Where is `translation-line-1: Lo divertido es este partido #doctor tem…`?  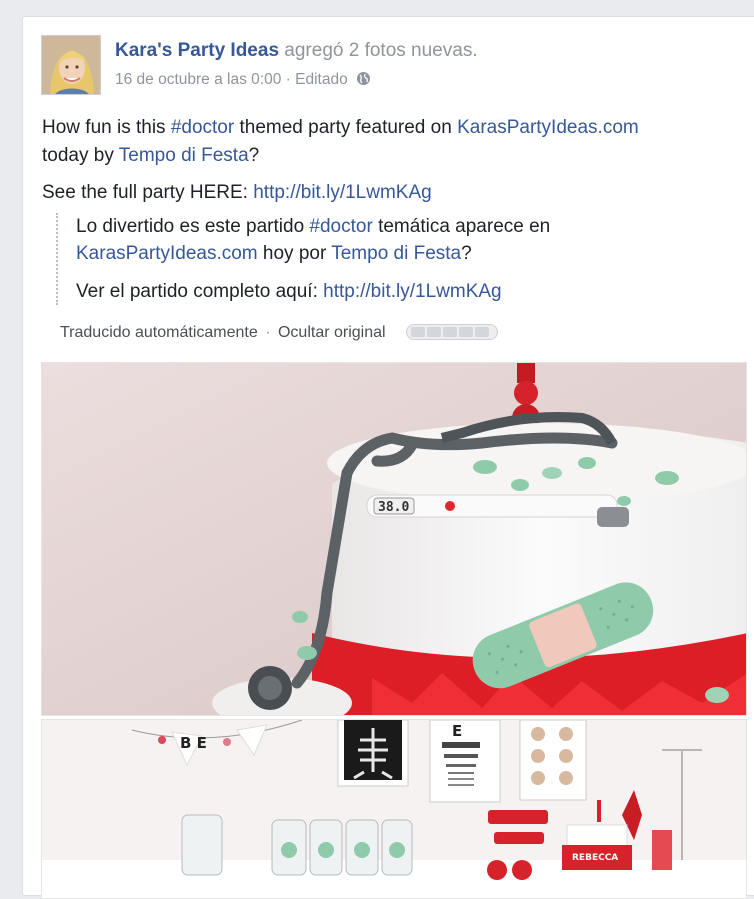 translation-line-1: Lo divertido es este partido #doctor tem… is located at coordinates (406, 240).